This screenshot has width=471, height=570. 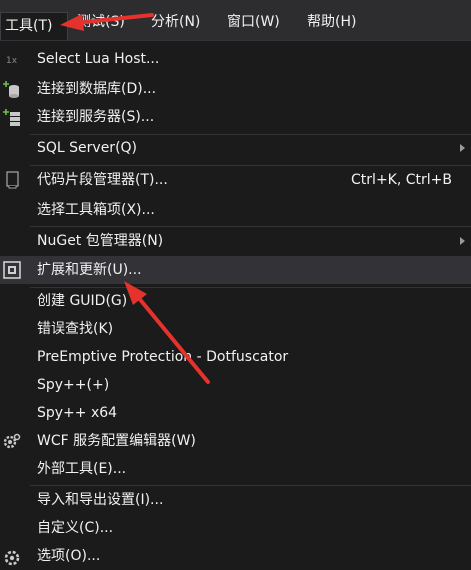 I want to click on menu-bar: 工具(T) 测试(S) 分析(N) 窗口(W) 帮助(H), so click(x=235, y=20).